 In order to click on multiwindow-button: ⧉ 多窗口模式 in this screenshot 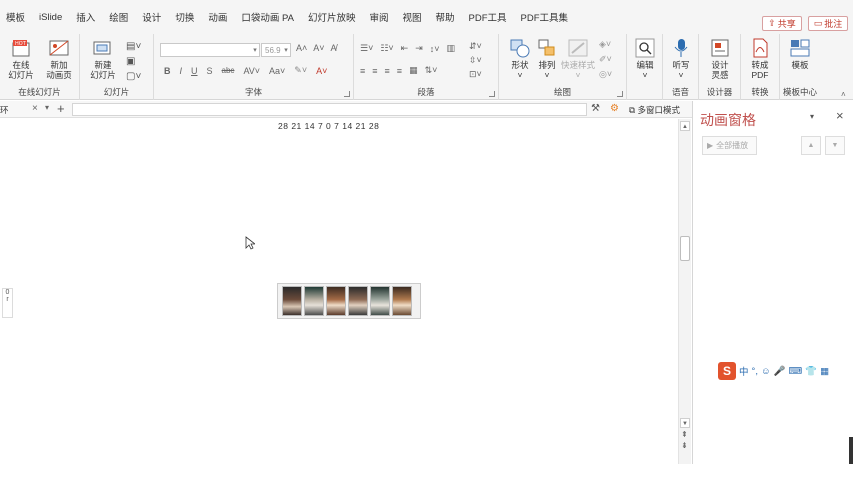, I will do `click(654, 110)`.